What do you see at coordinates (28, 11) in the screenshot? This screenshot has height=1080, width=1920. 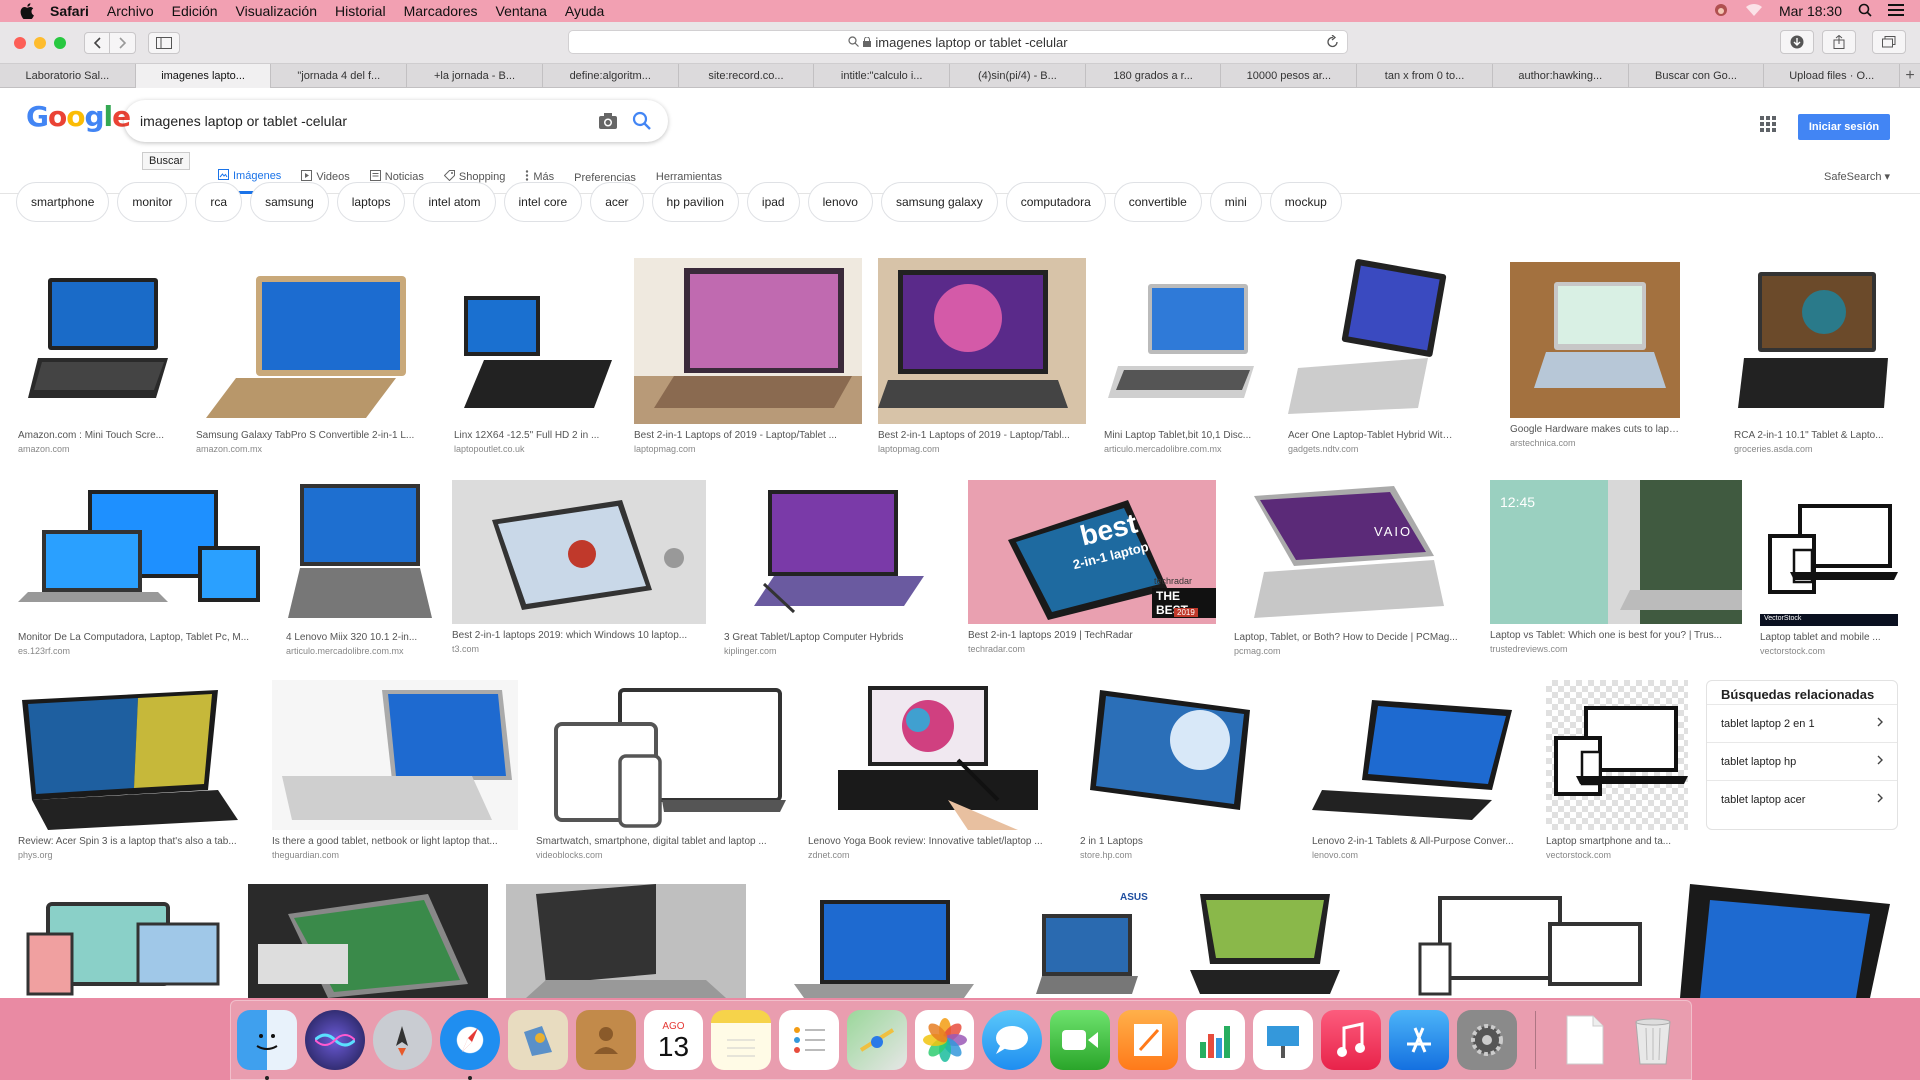 I see `apple-menu-icon` at bounding box center [28, 11].